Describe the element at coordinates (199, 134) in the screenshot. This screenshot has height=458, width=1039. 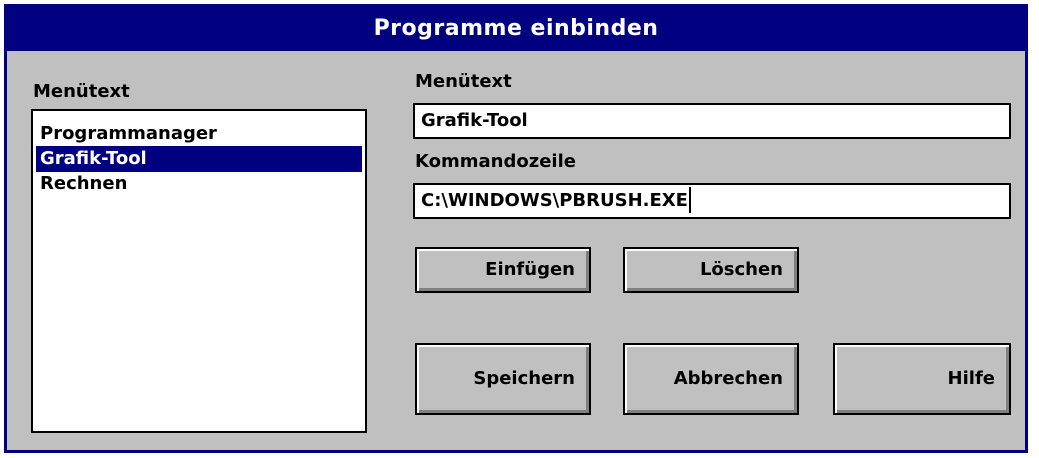
I see `list-item-programmanager: Programmanager` at that location.